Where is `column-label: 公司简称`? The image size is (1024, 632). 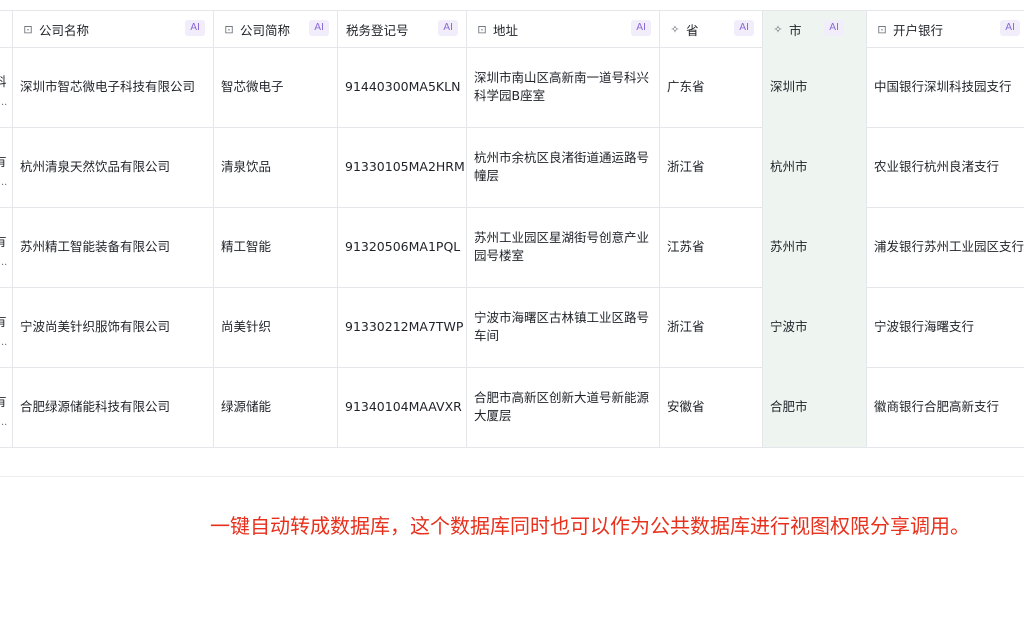
column-label: 公司简称 is located at coordinates (265, 30).